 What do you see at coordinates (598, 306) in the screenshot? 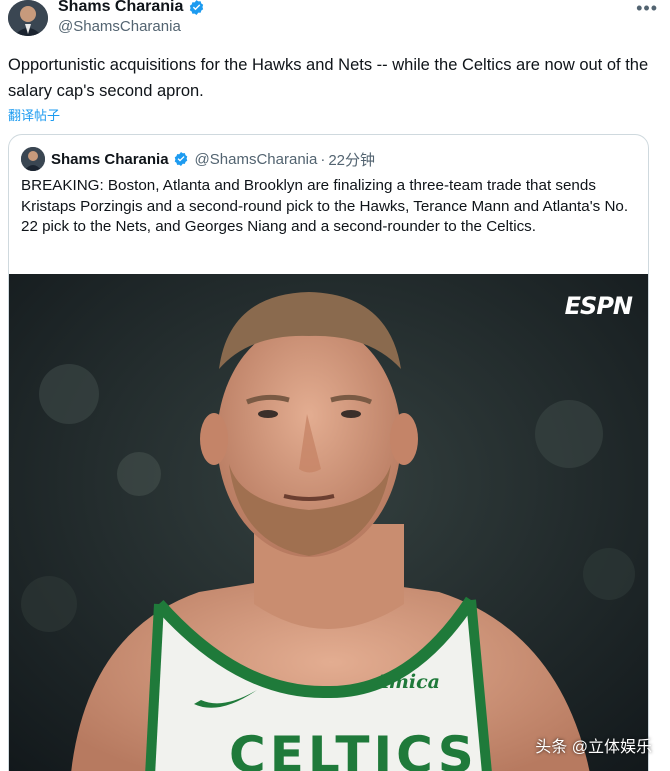
I see `espn-logo: ESPN` at bounding box center [598, 306].